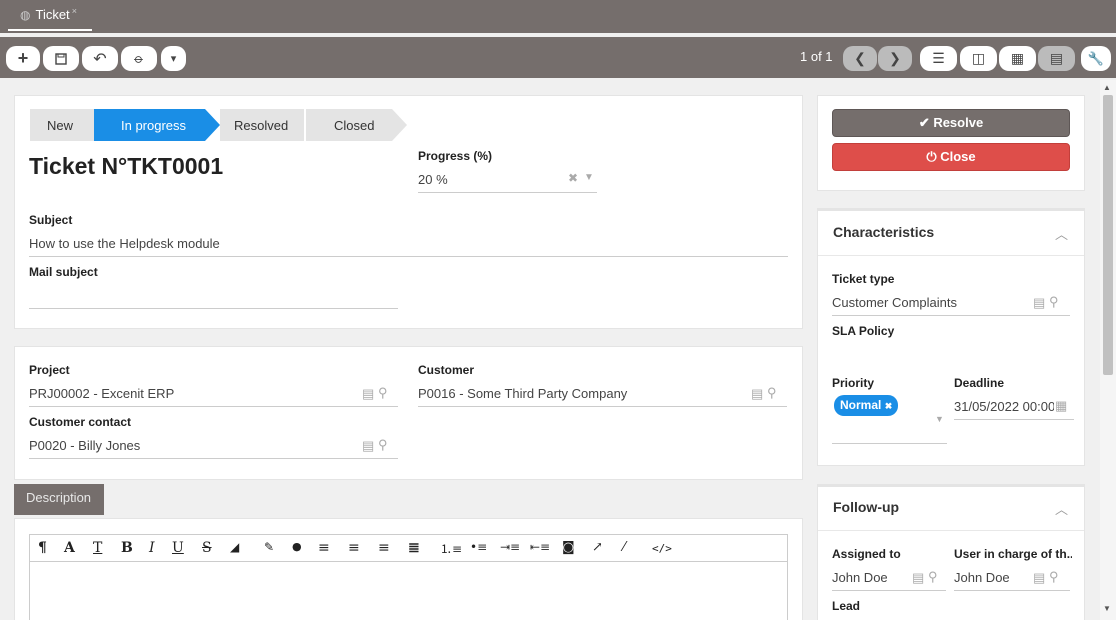 The width and height of the screenshot is (1116, 620). Describe the element at coordinates (69, 548) in the screenshot. I see `font-icon: A` at that location.